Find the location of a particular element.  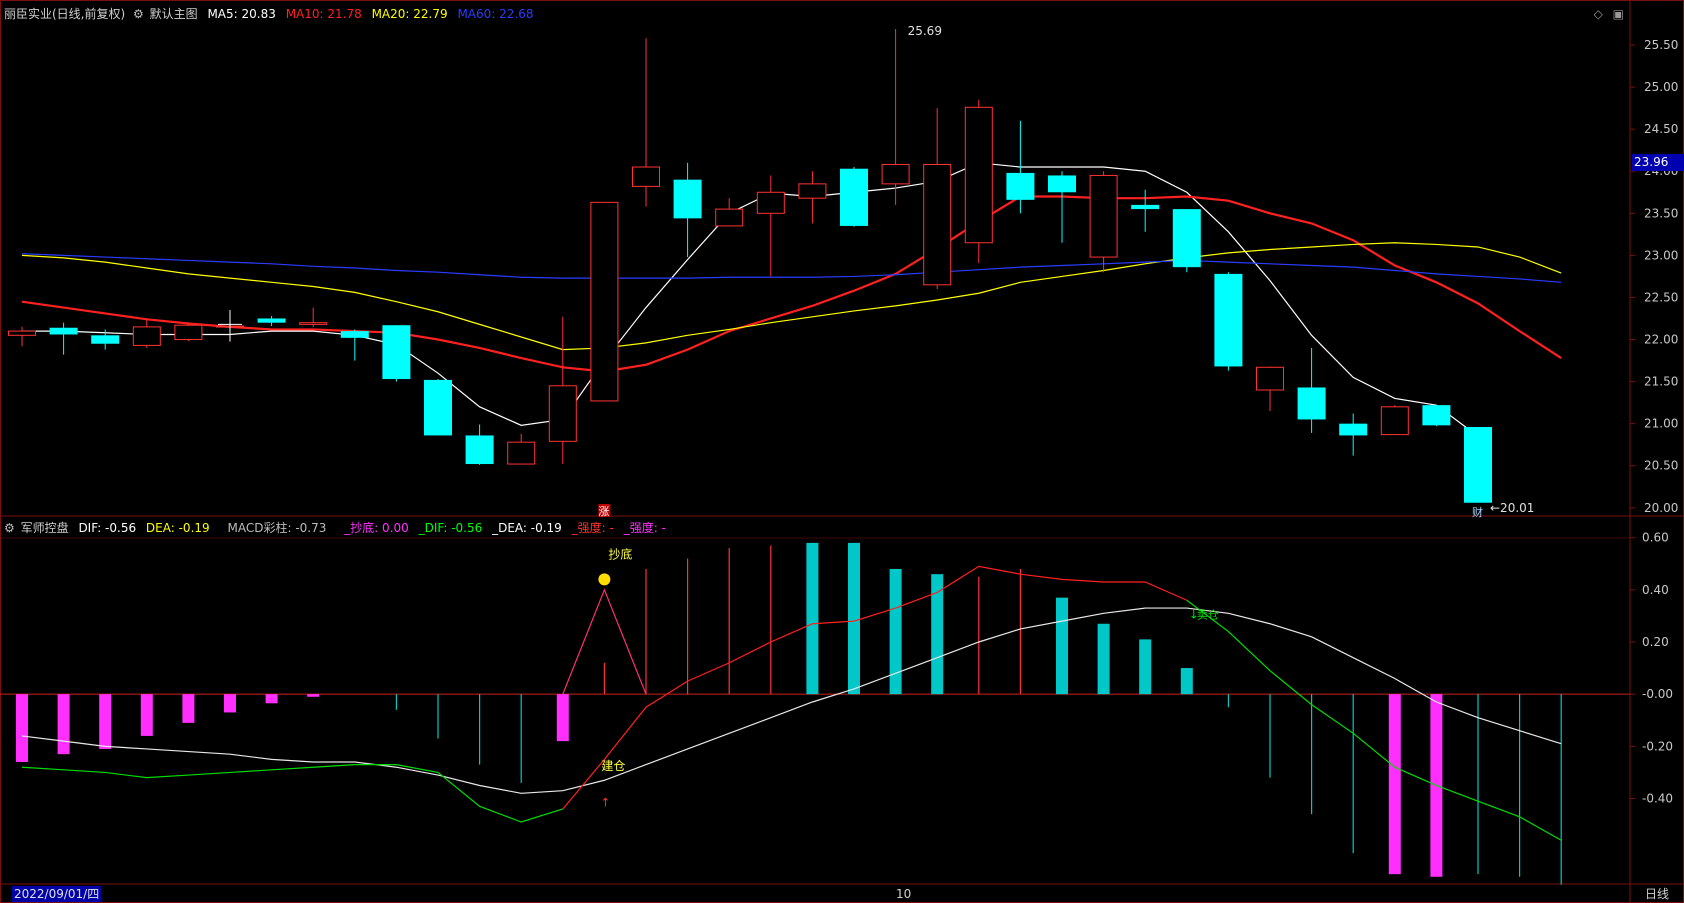

ma20-label: MA20: 22.79 is located at coordinates (409, 14).